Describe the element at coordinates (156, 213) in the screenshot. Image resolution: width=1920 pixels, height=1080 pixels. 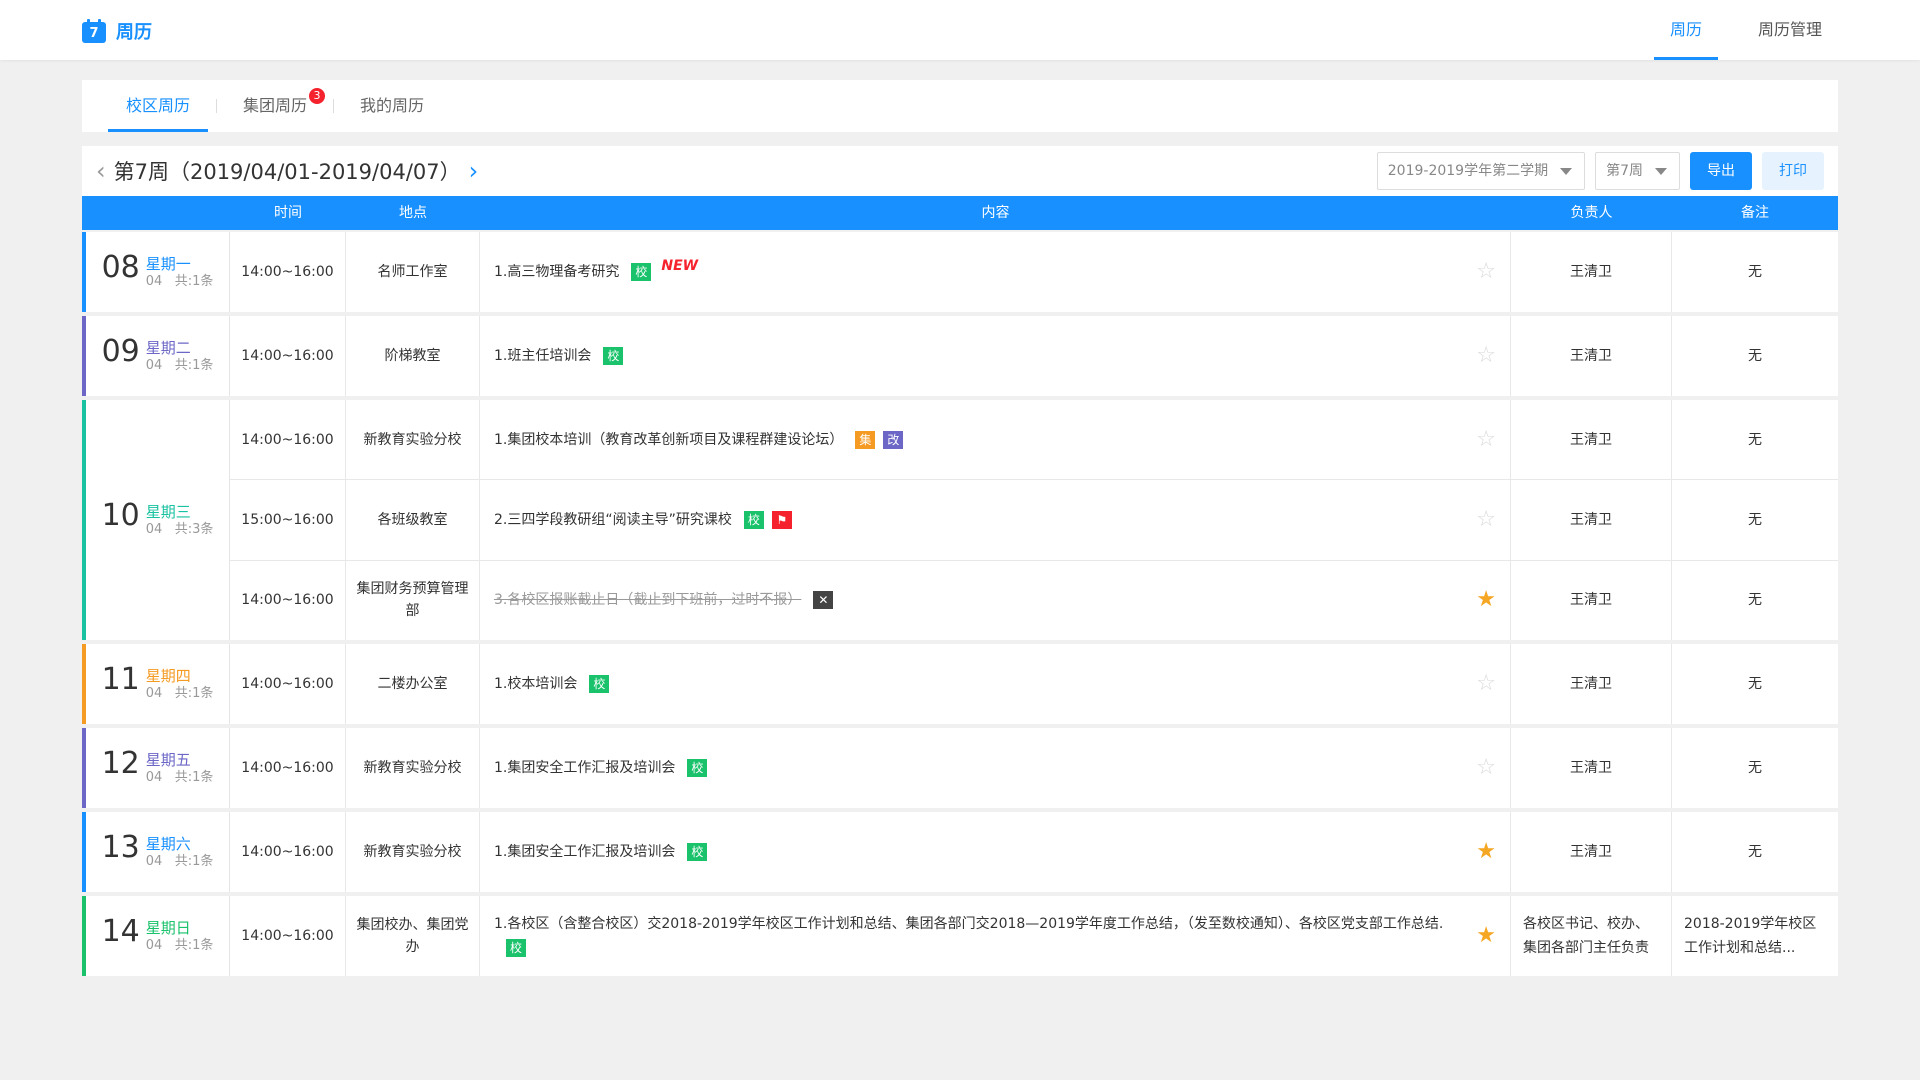
I see `column-header-date` at that location.